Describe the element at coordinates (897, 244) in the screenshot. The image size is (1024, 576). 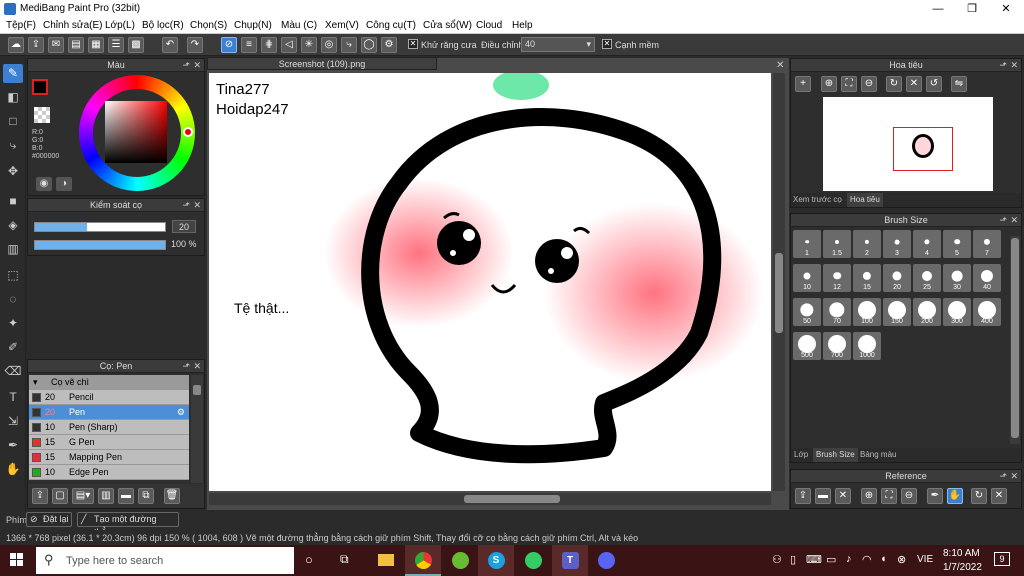
I see `brush-size-option: 3` at that location.